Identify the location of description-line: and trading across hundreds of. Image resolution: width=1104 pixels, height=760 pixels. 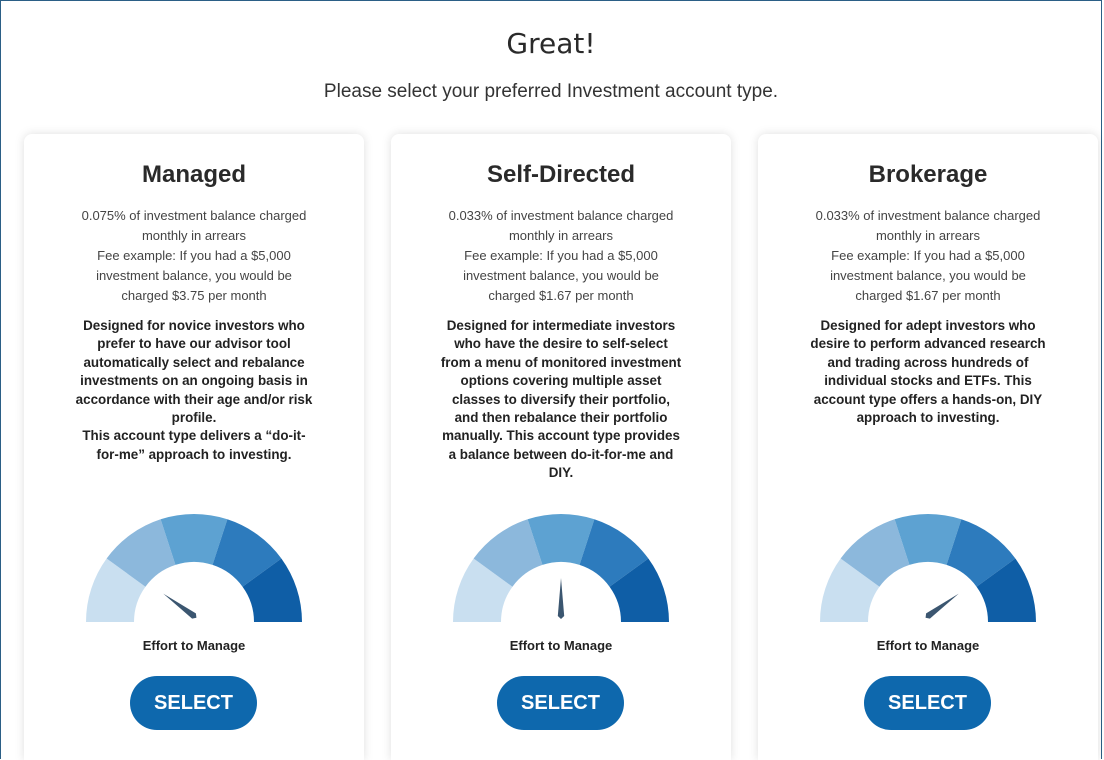
(928, 362).